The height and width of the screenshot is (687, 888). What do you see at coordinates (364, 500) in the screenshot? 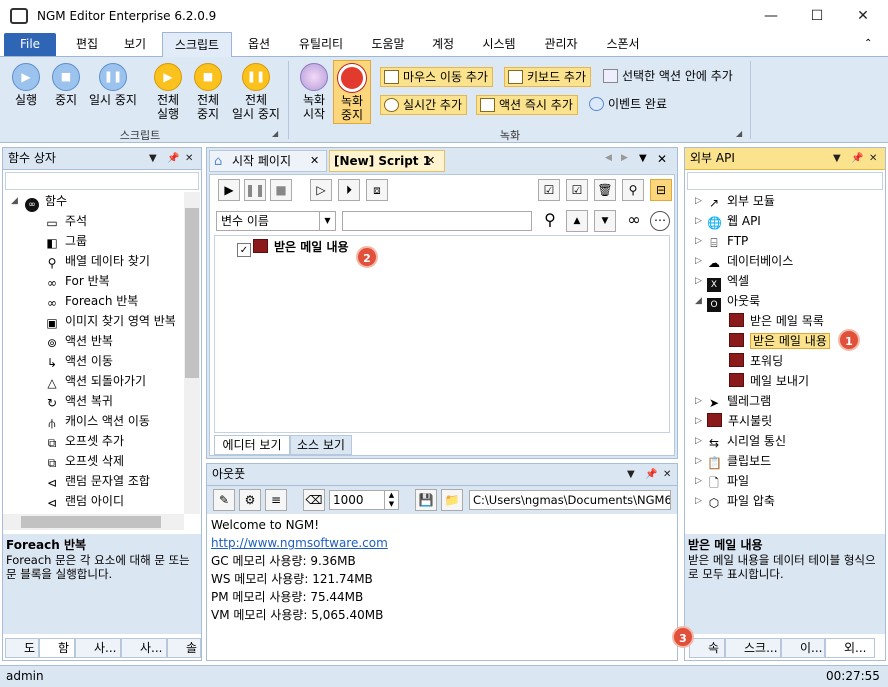
I see `line-count-stepper: 1000 ▲ ▼` at bounding box center [364, 500].